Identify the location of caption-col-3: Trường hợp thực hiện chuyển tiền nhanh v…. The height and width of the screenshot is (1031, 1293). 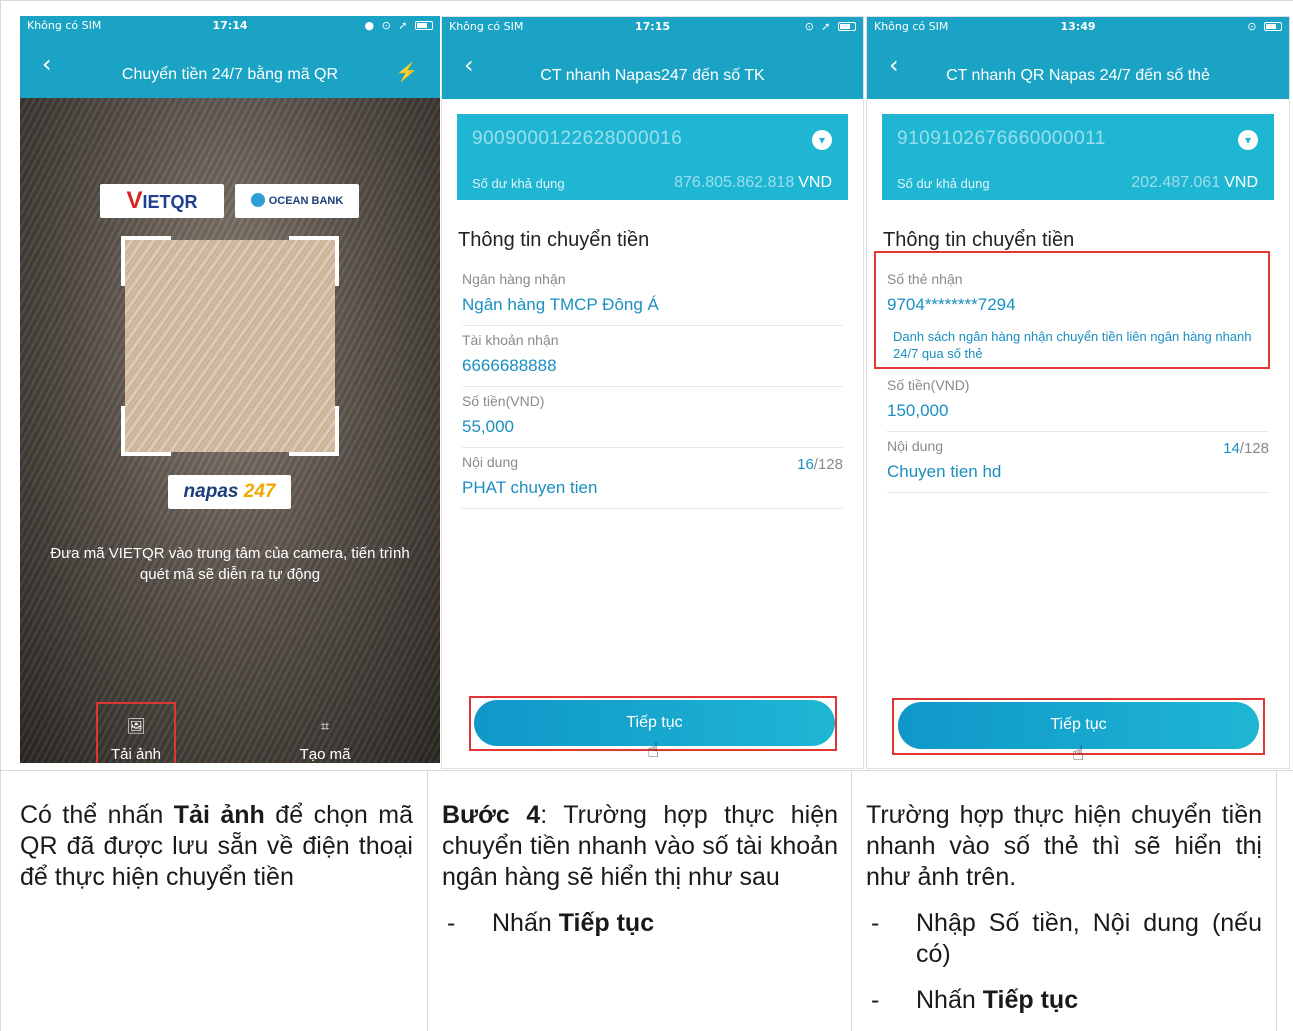
(1064, 907).